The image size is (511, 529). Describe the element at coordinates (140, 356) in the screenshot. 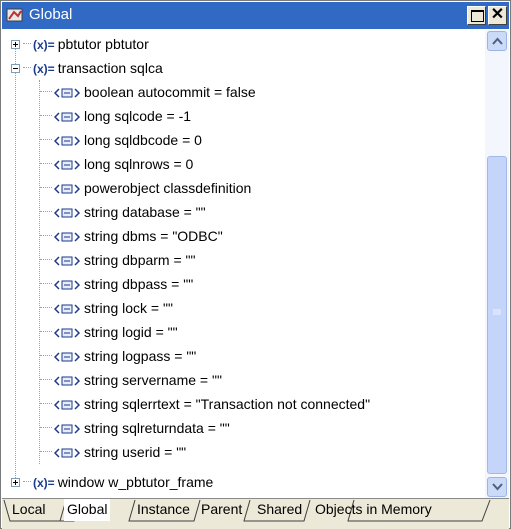

I see `tree-item-label: string logpass = ""` at that location.